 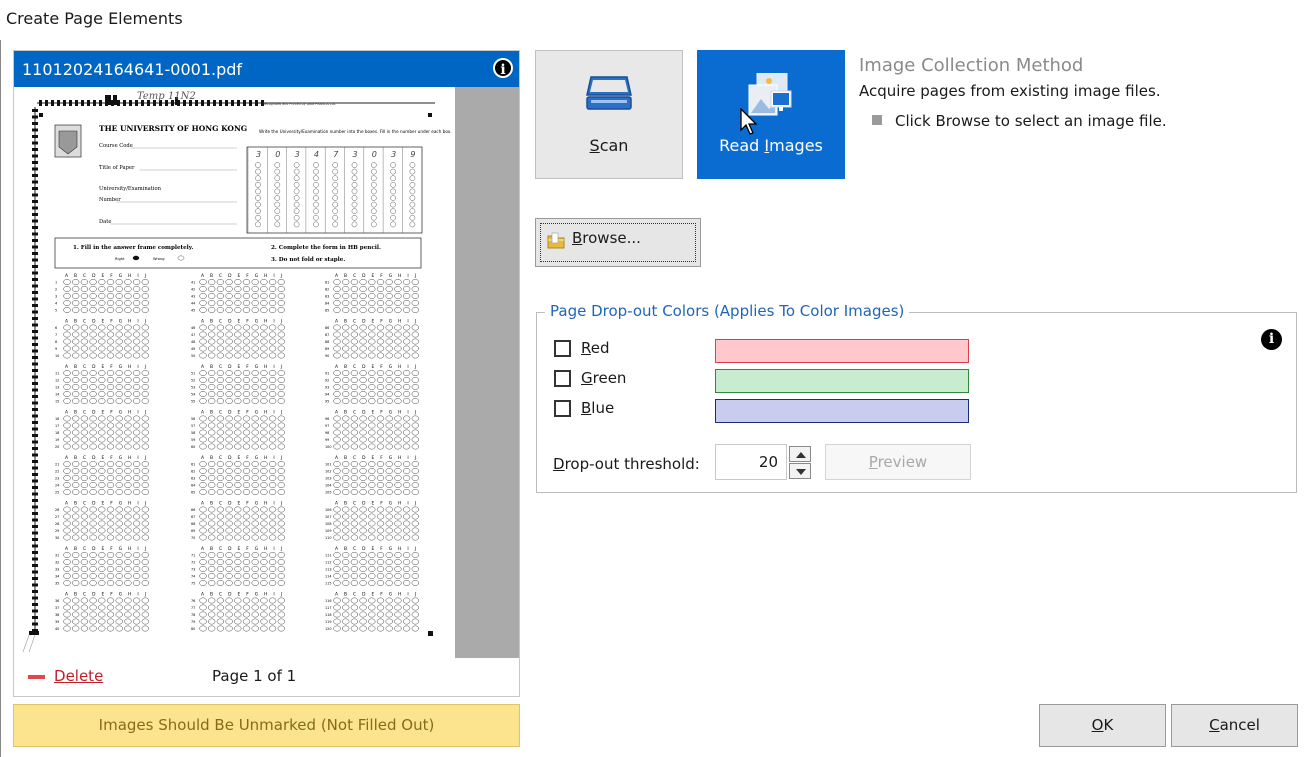 What do you see at coordinates (57, 395) in the screenshot?
I see `question-number: 14` at bounding box center [57, 395].